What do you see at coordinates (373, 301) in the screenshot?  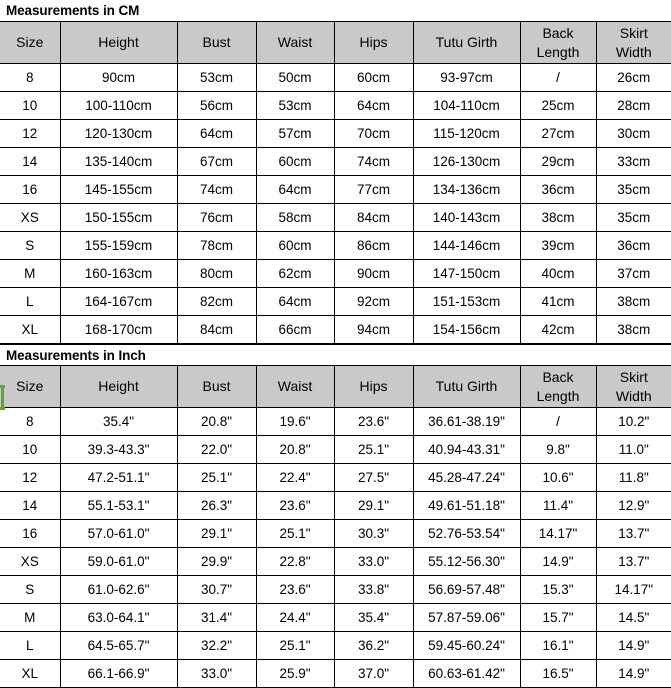 I see `cell-hips: 92cm` at bounding box center [373, 301].